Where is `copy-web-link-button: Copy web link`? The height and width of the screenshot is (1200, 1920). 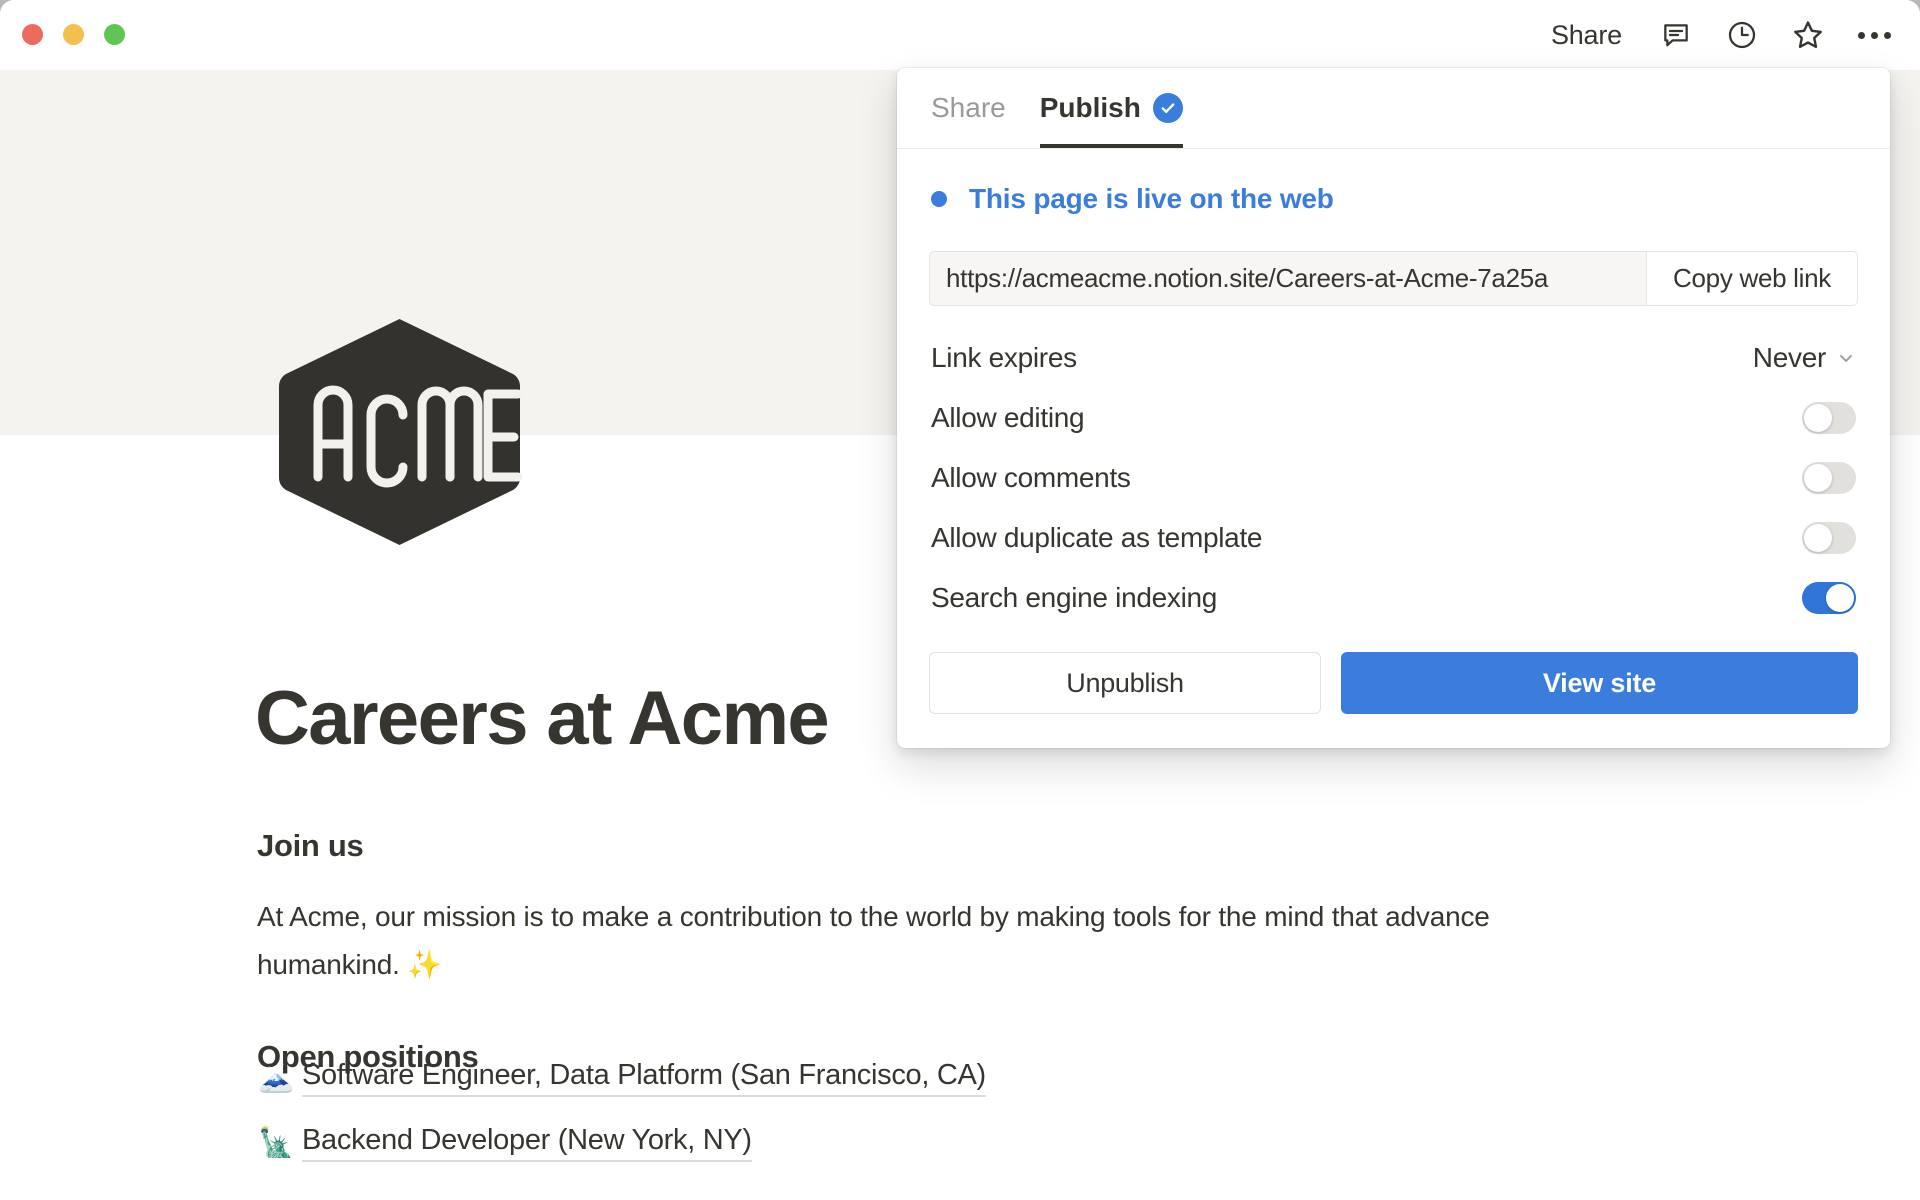 copy-web-link-button: Copy web link is located at coordinates (1752, 278).